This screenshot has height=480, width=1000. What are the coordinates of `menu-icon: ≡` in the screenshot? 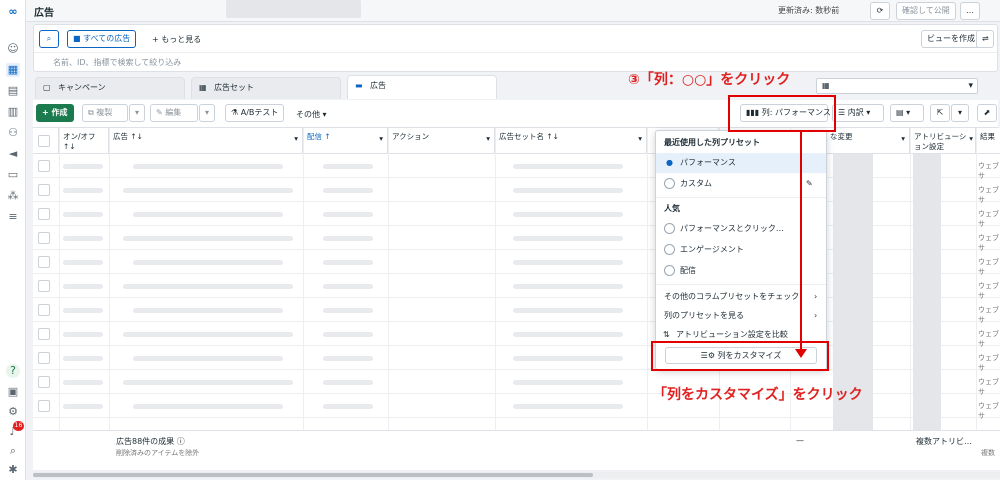 It's located at (13, 217).